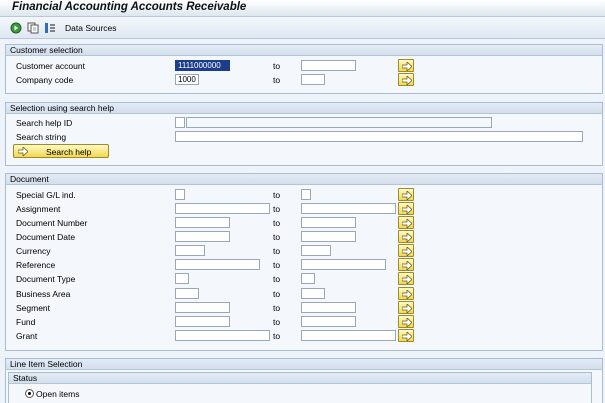 This screenshot has height=403, width=605. I want to click on document-type-to-input, so click(308, 278).